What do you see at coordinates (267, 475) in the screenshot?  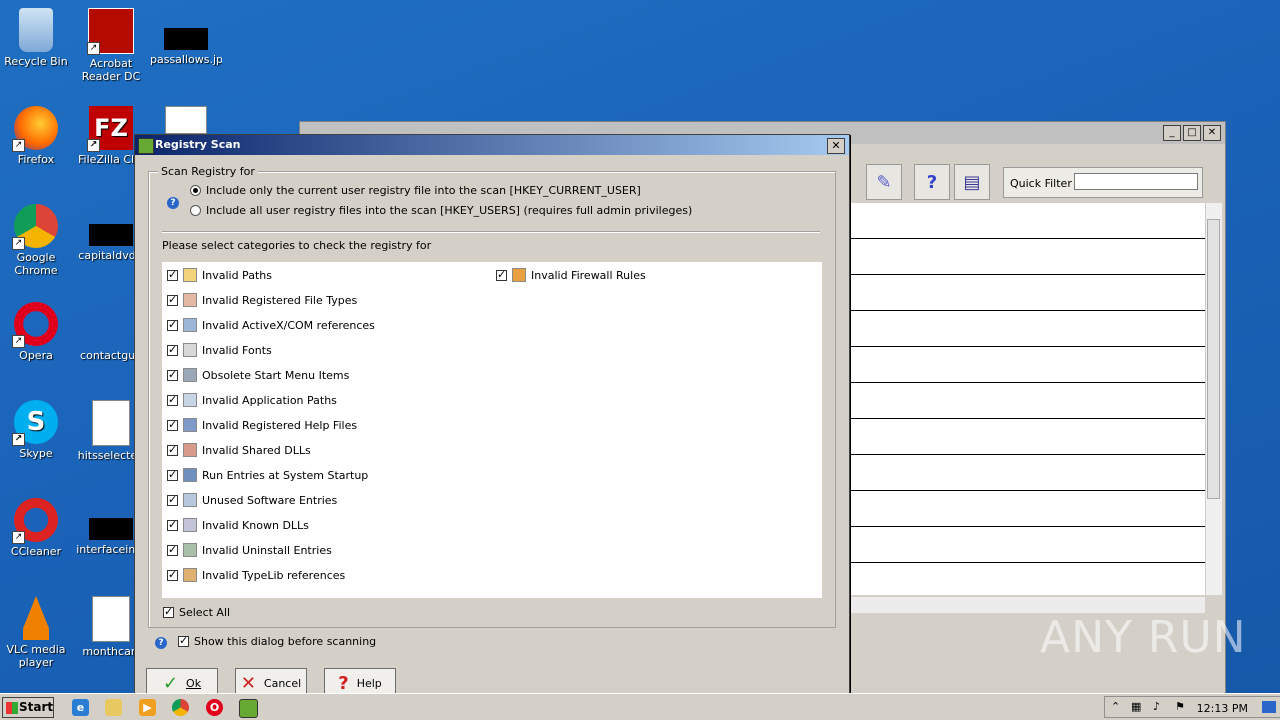 I see `category-run-entries: Run Entries at System Startup` at bounding box center [267, 475].